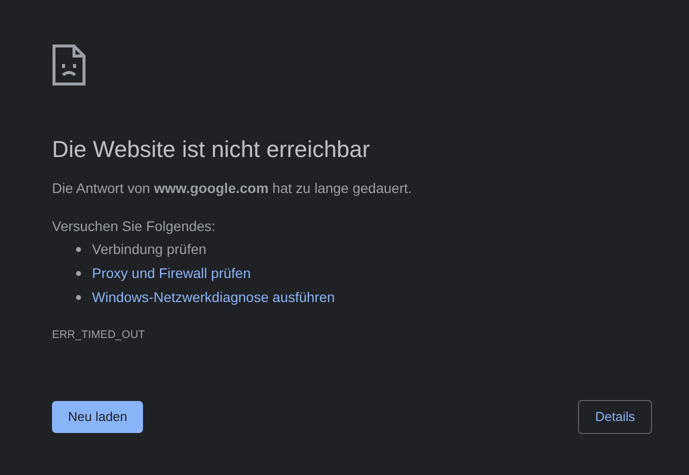  What do you see at coordinates (171, 273) in the screenshot?
I see `suggestion-link: Proxy und Firewall prüfen` at bounding box center [171, 273].